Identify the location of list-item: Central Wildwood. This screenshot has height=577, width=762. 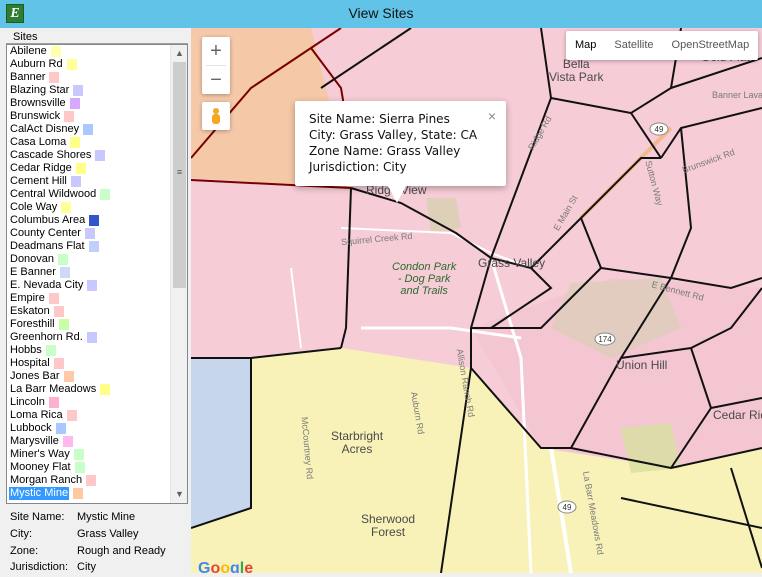
(89, 194).